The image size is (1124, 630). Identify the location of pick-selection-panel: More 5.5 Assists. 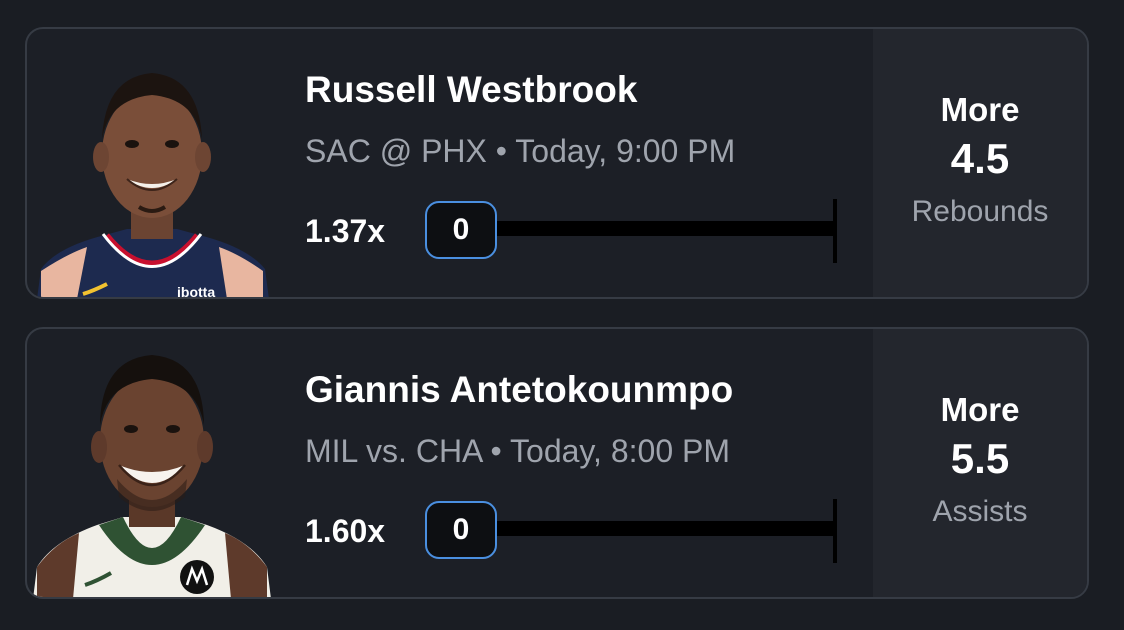
(980, 463).